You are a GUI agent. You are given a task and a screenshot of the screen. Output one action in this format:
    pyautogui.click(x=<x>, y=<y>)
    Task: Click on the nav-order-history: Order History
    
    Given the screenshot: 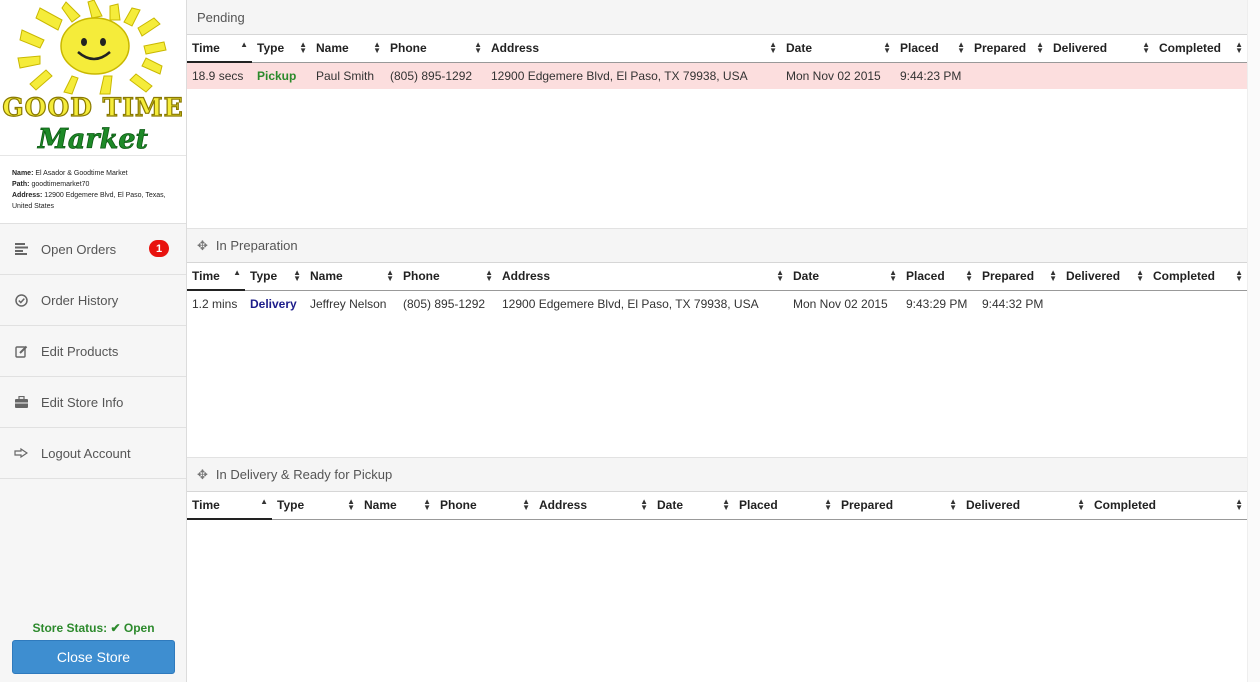 What is the action you would take?
    pyautogui.click(x=93, y=300)
    